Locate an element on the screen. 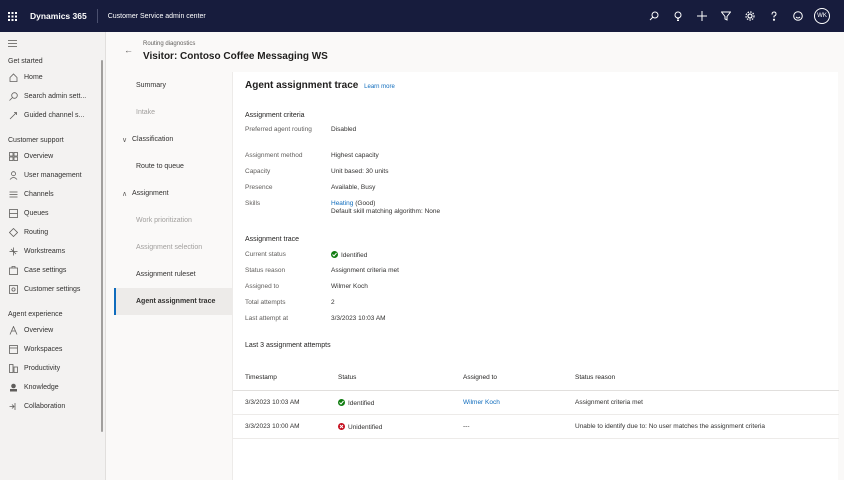 This screenshot has width=844, height=480. assignment-method-row: Assignment method Highest capacity is located at coordinates (312, 155).